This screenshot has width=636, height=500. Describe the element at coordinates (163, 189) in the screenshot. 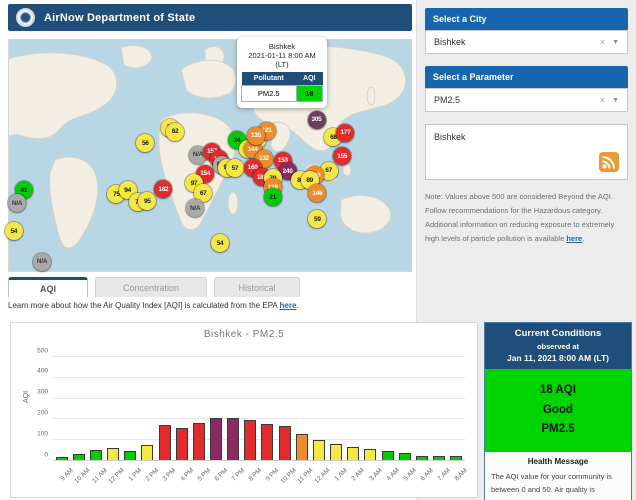

I see `aqi-marker: 182` at that location.